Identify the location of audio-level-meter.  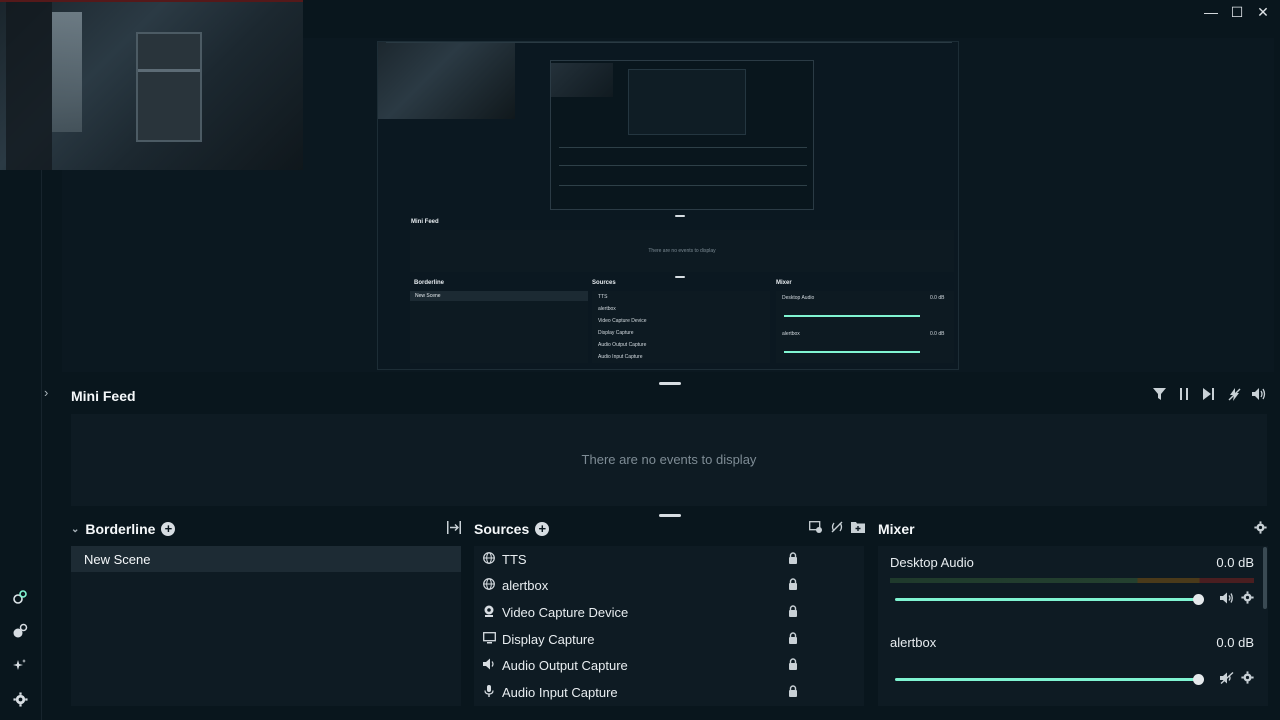
(1072, 580).